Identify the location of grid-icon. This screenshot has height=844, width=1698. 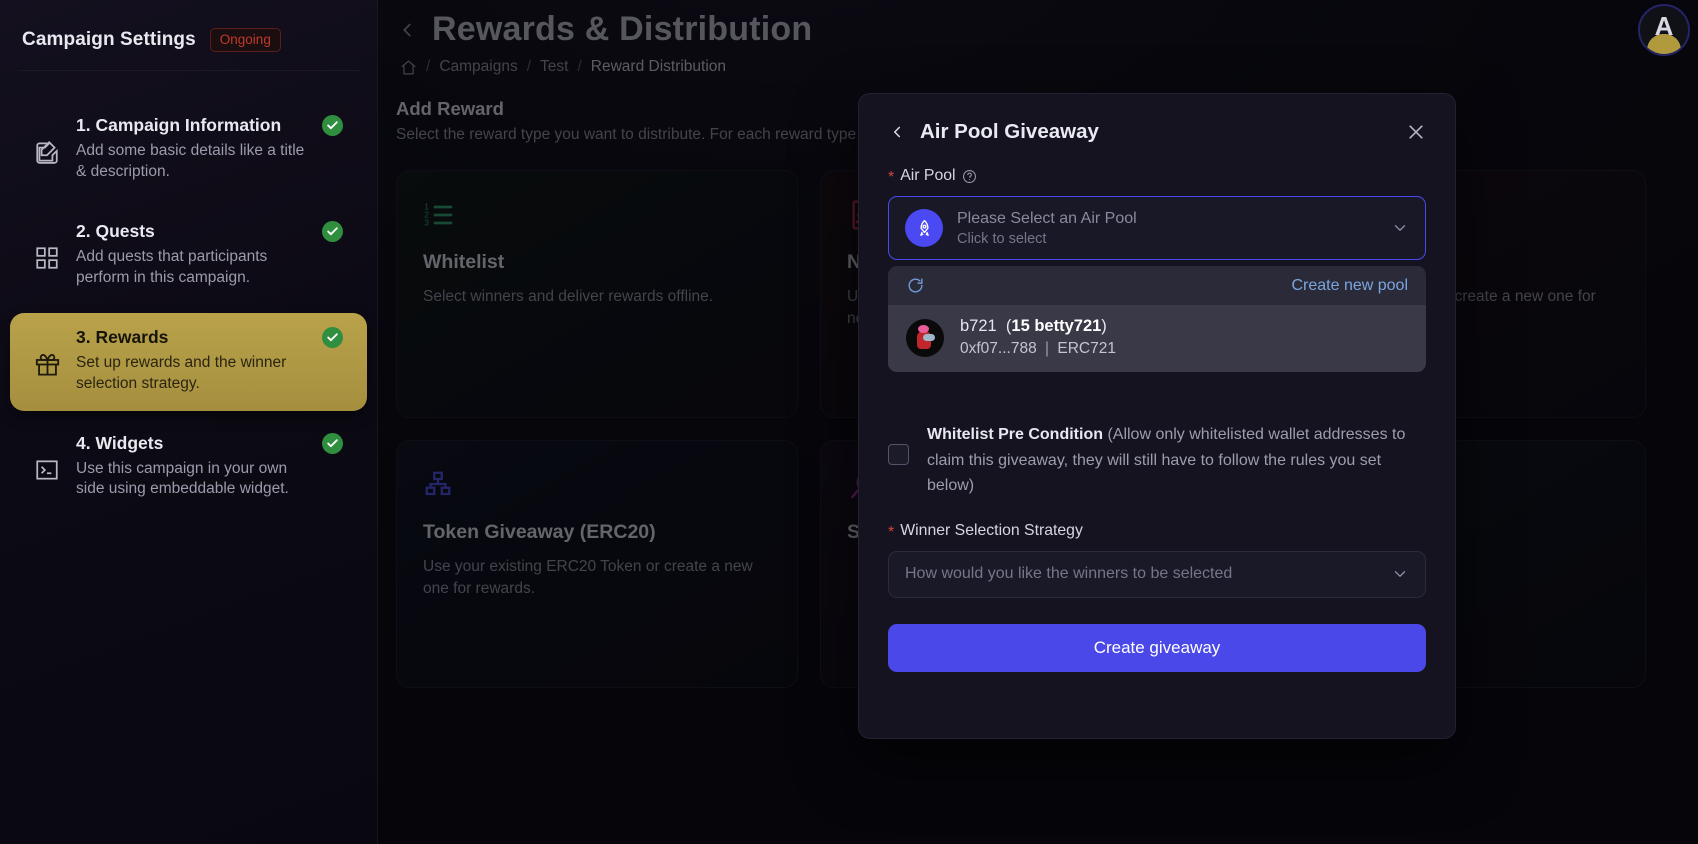
(48, 255).